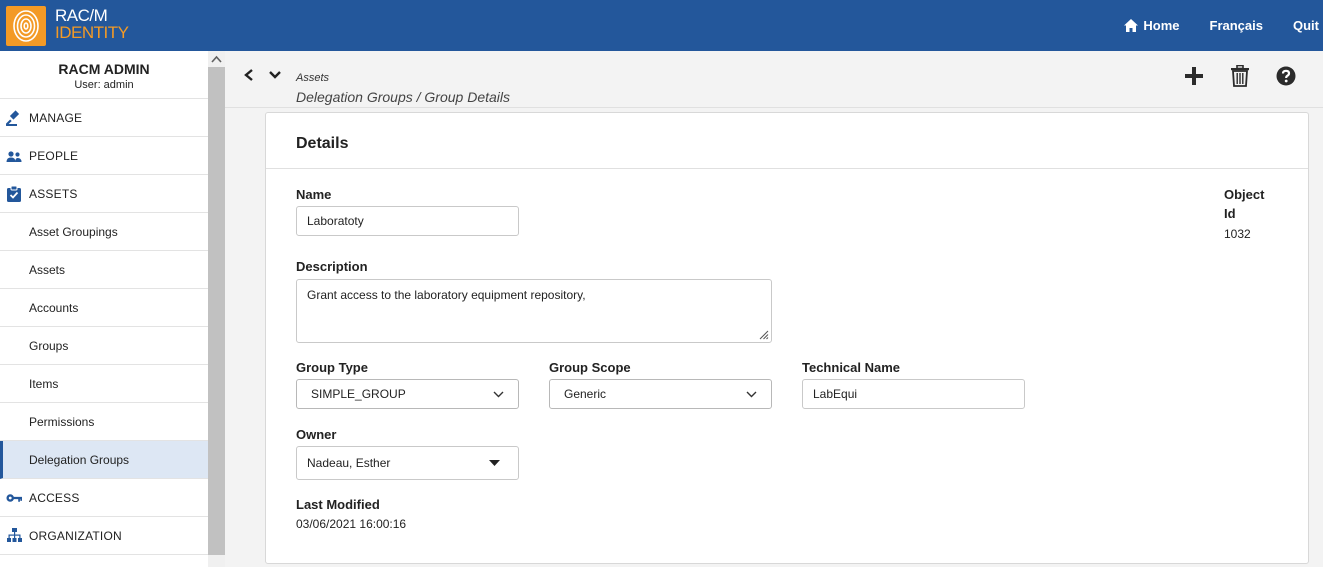  Describe the element at coordinates (913, 394) in the screenshot. I see `technical-name-input: LabEqui` at that location.